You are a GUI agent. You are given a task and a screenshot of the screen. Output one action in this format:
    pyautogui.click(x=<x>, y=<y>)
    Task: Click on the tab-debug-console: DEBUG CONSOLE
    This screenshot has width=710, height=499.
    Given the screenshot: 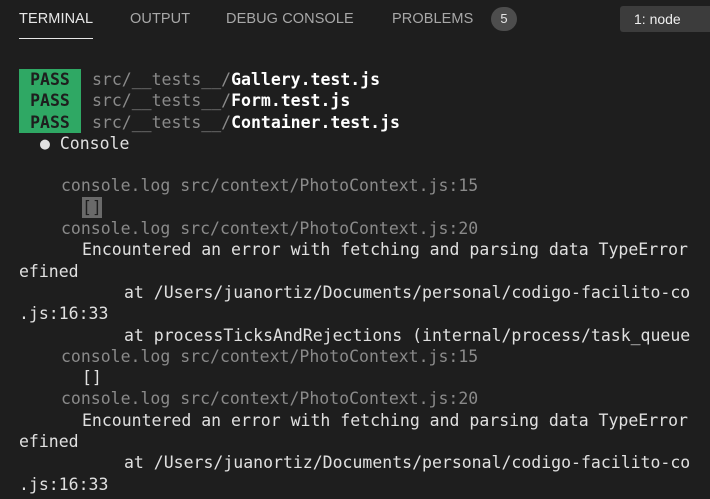 What is the action you would take?
    pyautogui.click(x=290, y=20)
    